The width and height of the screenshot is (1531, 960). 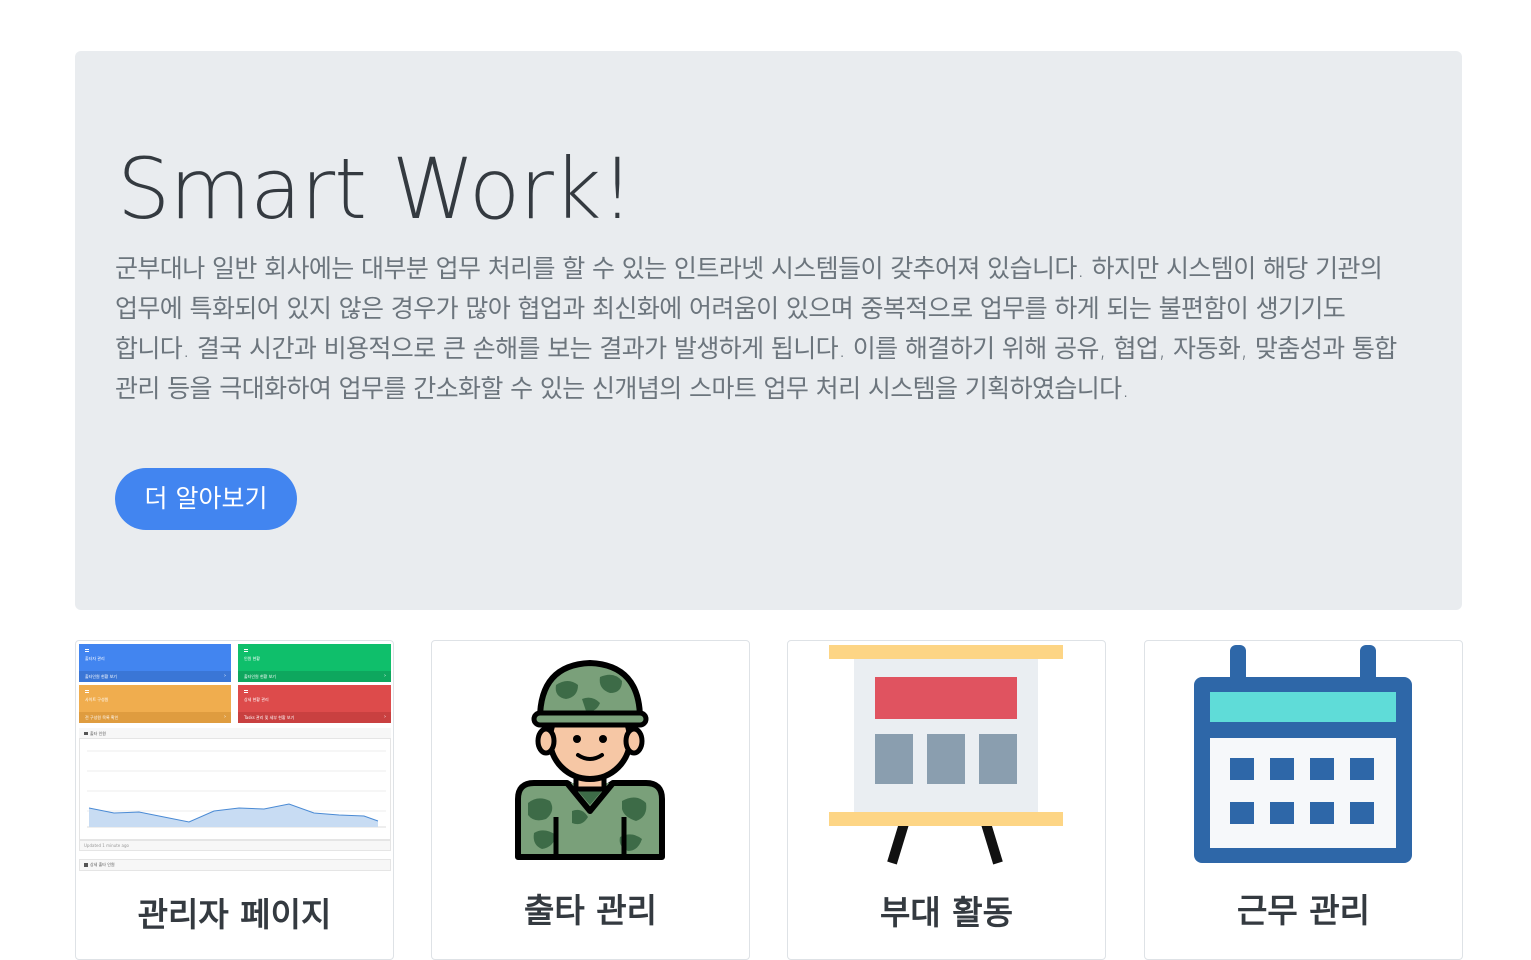 What do you see at coordinates (590, 910) in the screenshot?
I see `card-title-outing: 출타 관리` at bounding box center [590, 910].